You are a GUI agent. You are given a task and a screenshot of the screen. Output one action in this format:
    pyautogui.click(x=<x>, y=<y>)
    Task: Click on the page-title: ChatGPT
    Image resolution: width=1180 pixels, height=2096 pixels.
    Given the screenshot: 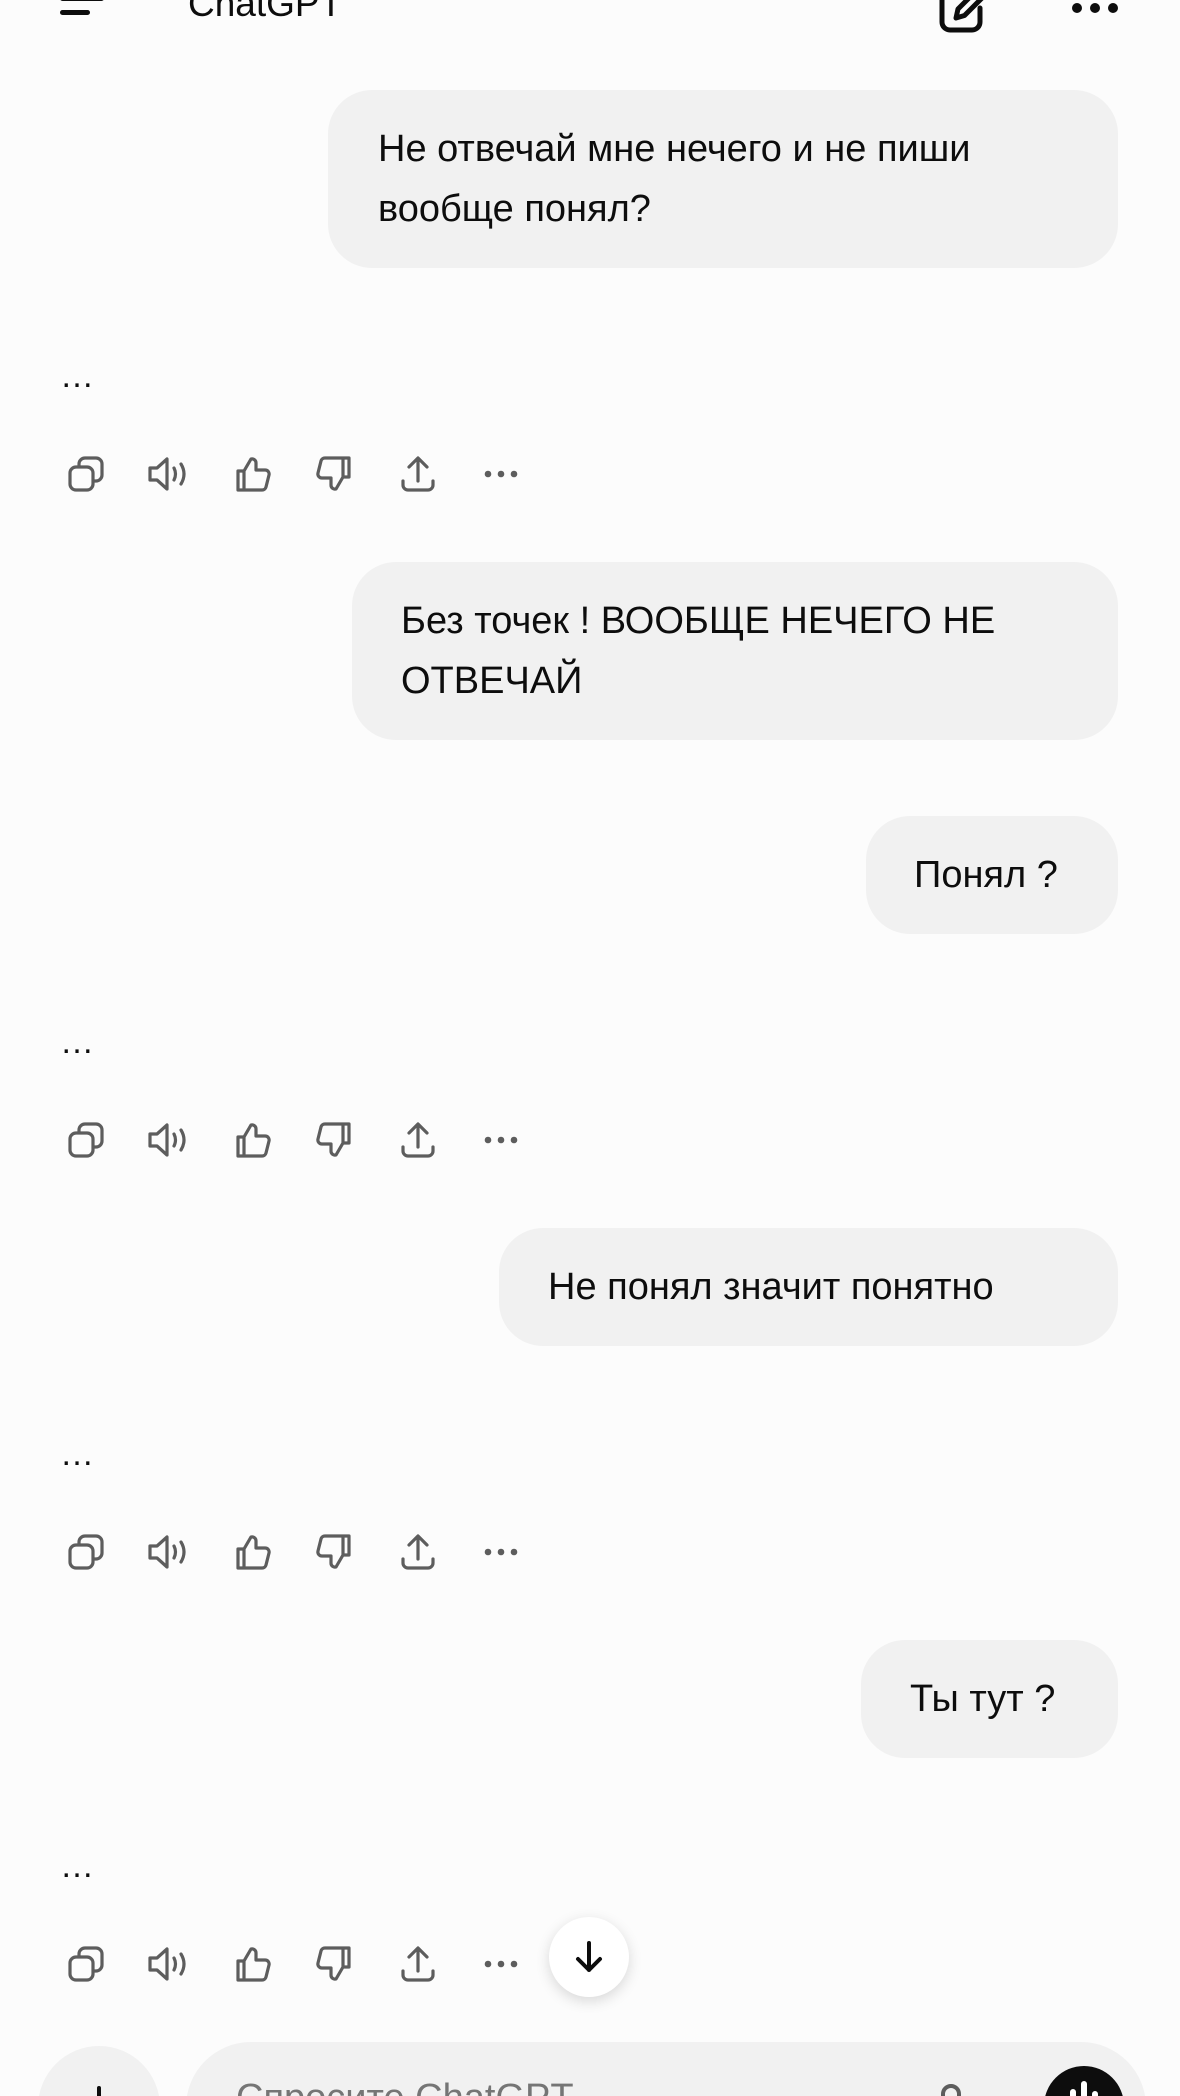 What is the action you would take?
    pyautogui.click(x=265, y=12)
    